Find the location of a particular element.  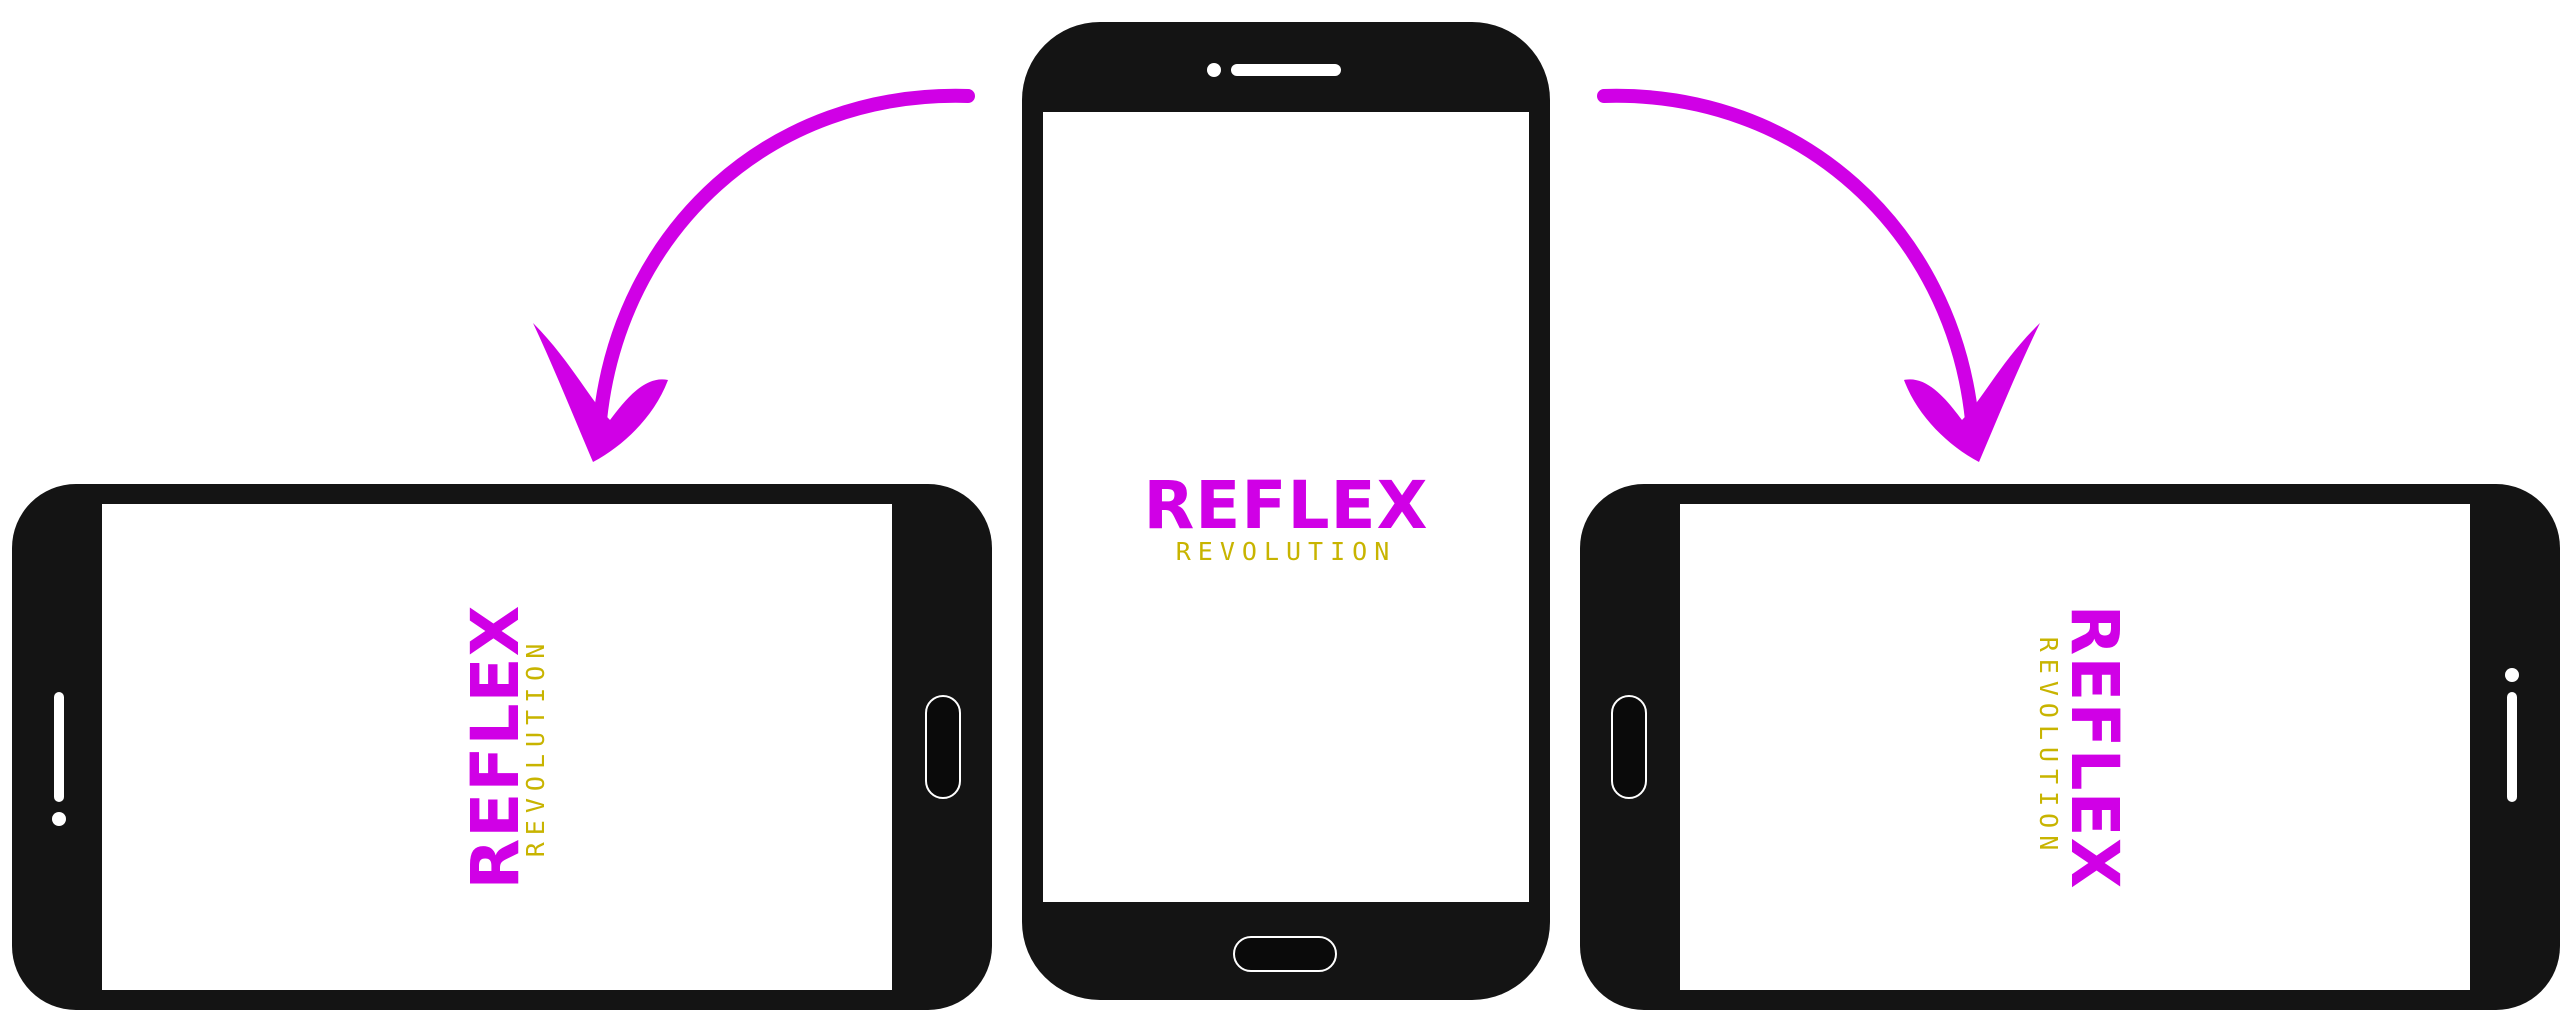

left-logo: REFLEX REVOLUTION is located at coordinates (503, 746).